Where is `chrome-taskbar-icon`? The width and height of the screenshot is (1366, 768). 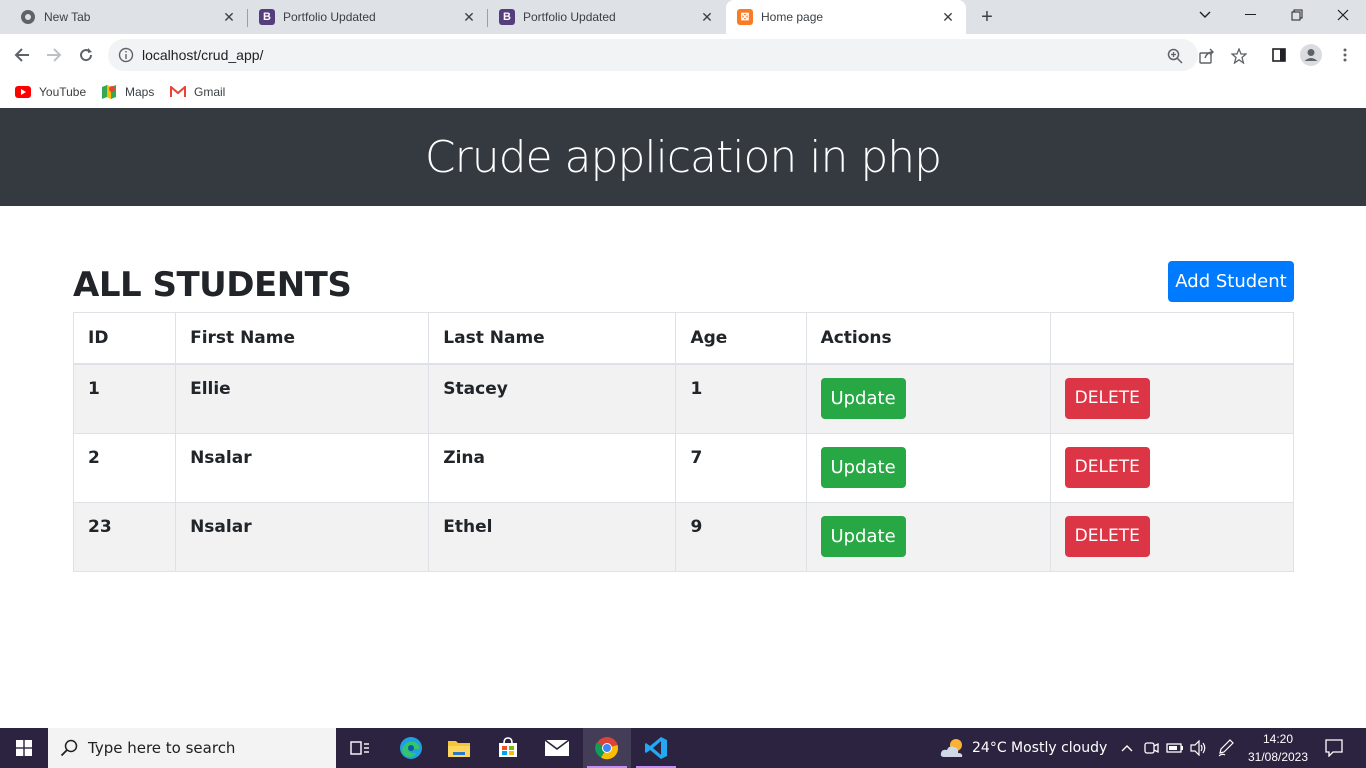
chrome-taskbar-icon is located at coordinates (607, 748).